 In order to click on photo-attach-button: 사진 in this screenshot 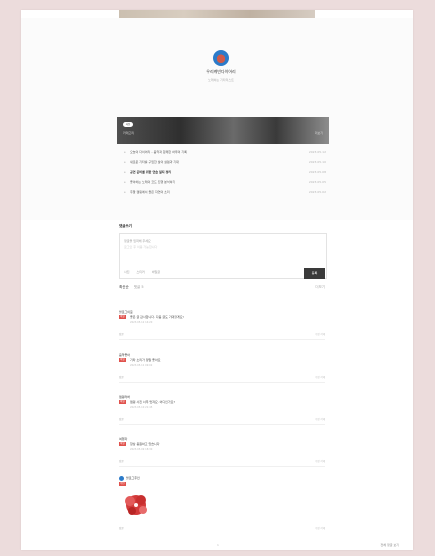, I will do `click(127, 272)`.